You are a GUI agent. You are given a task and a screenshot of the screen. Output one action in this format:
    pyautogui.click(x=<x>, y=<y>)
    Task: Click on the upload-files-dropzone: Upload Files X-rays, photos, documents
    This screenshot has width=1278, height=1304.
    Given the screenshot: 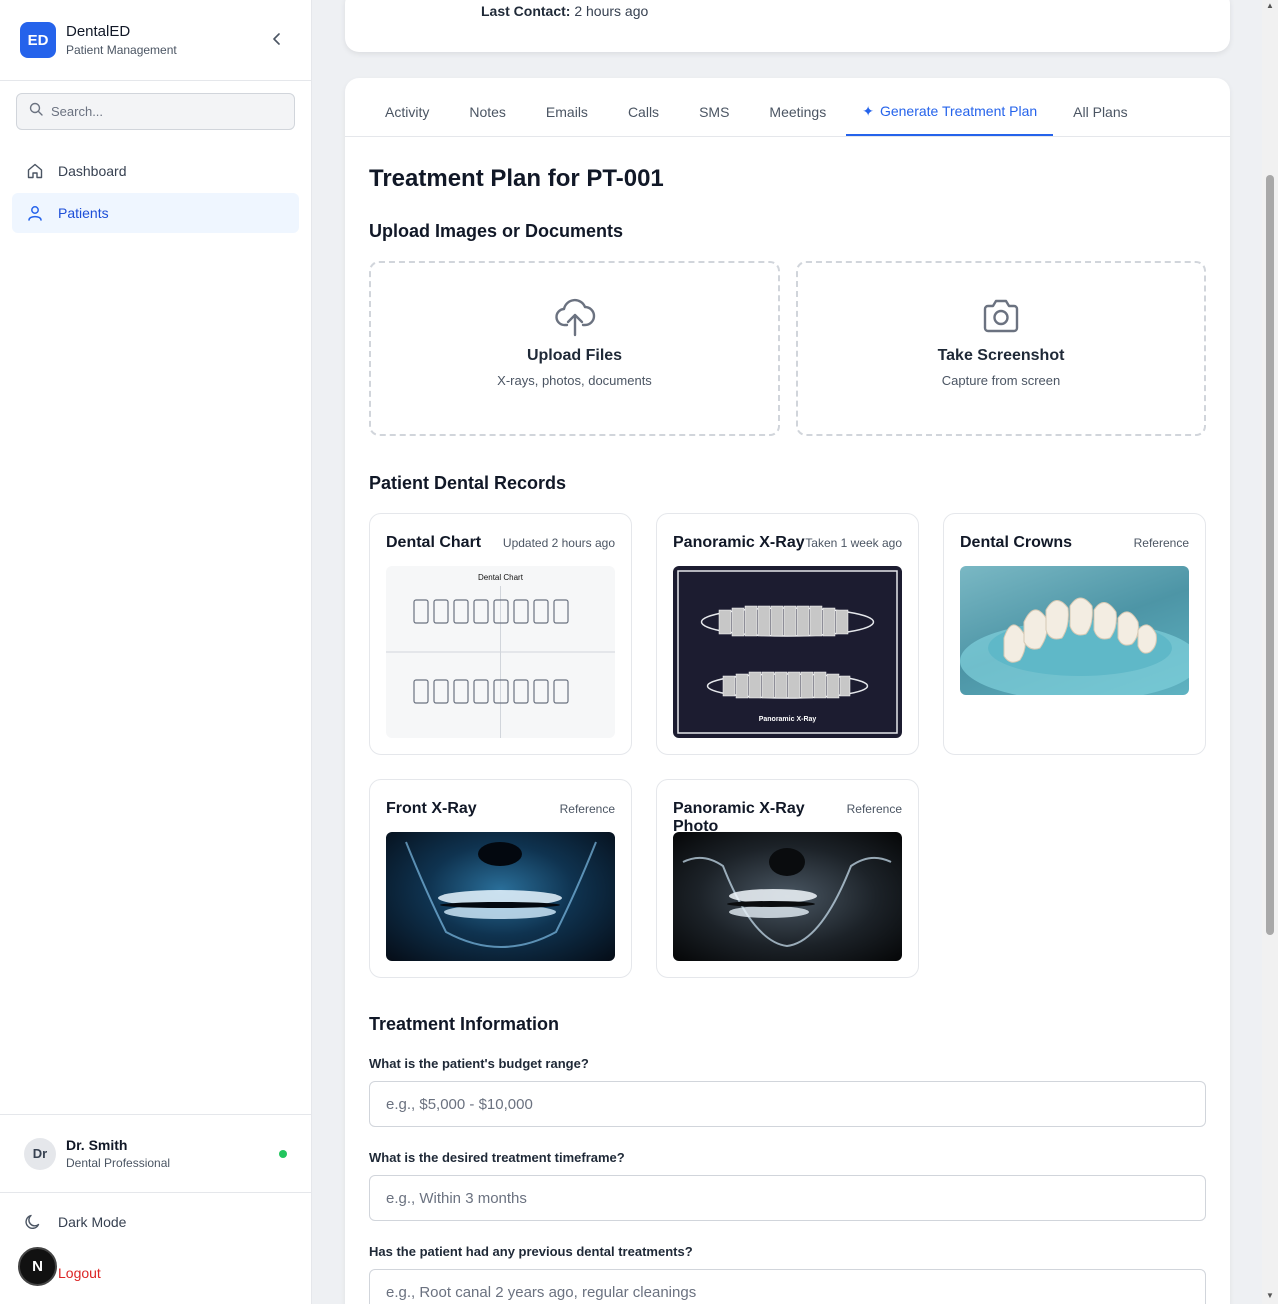 What is the action you would take?
    pyautogui.click(x=574, y=348)
    